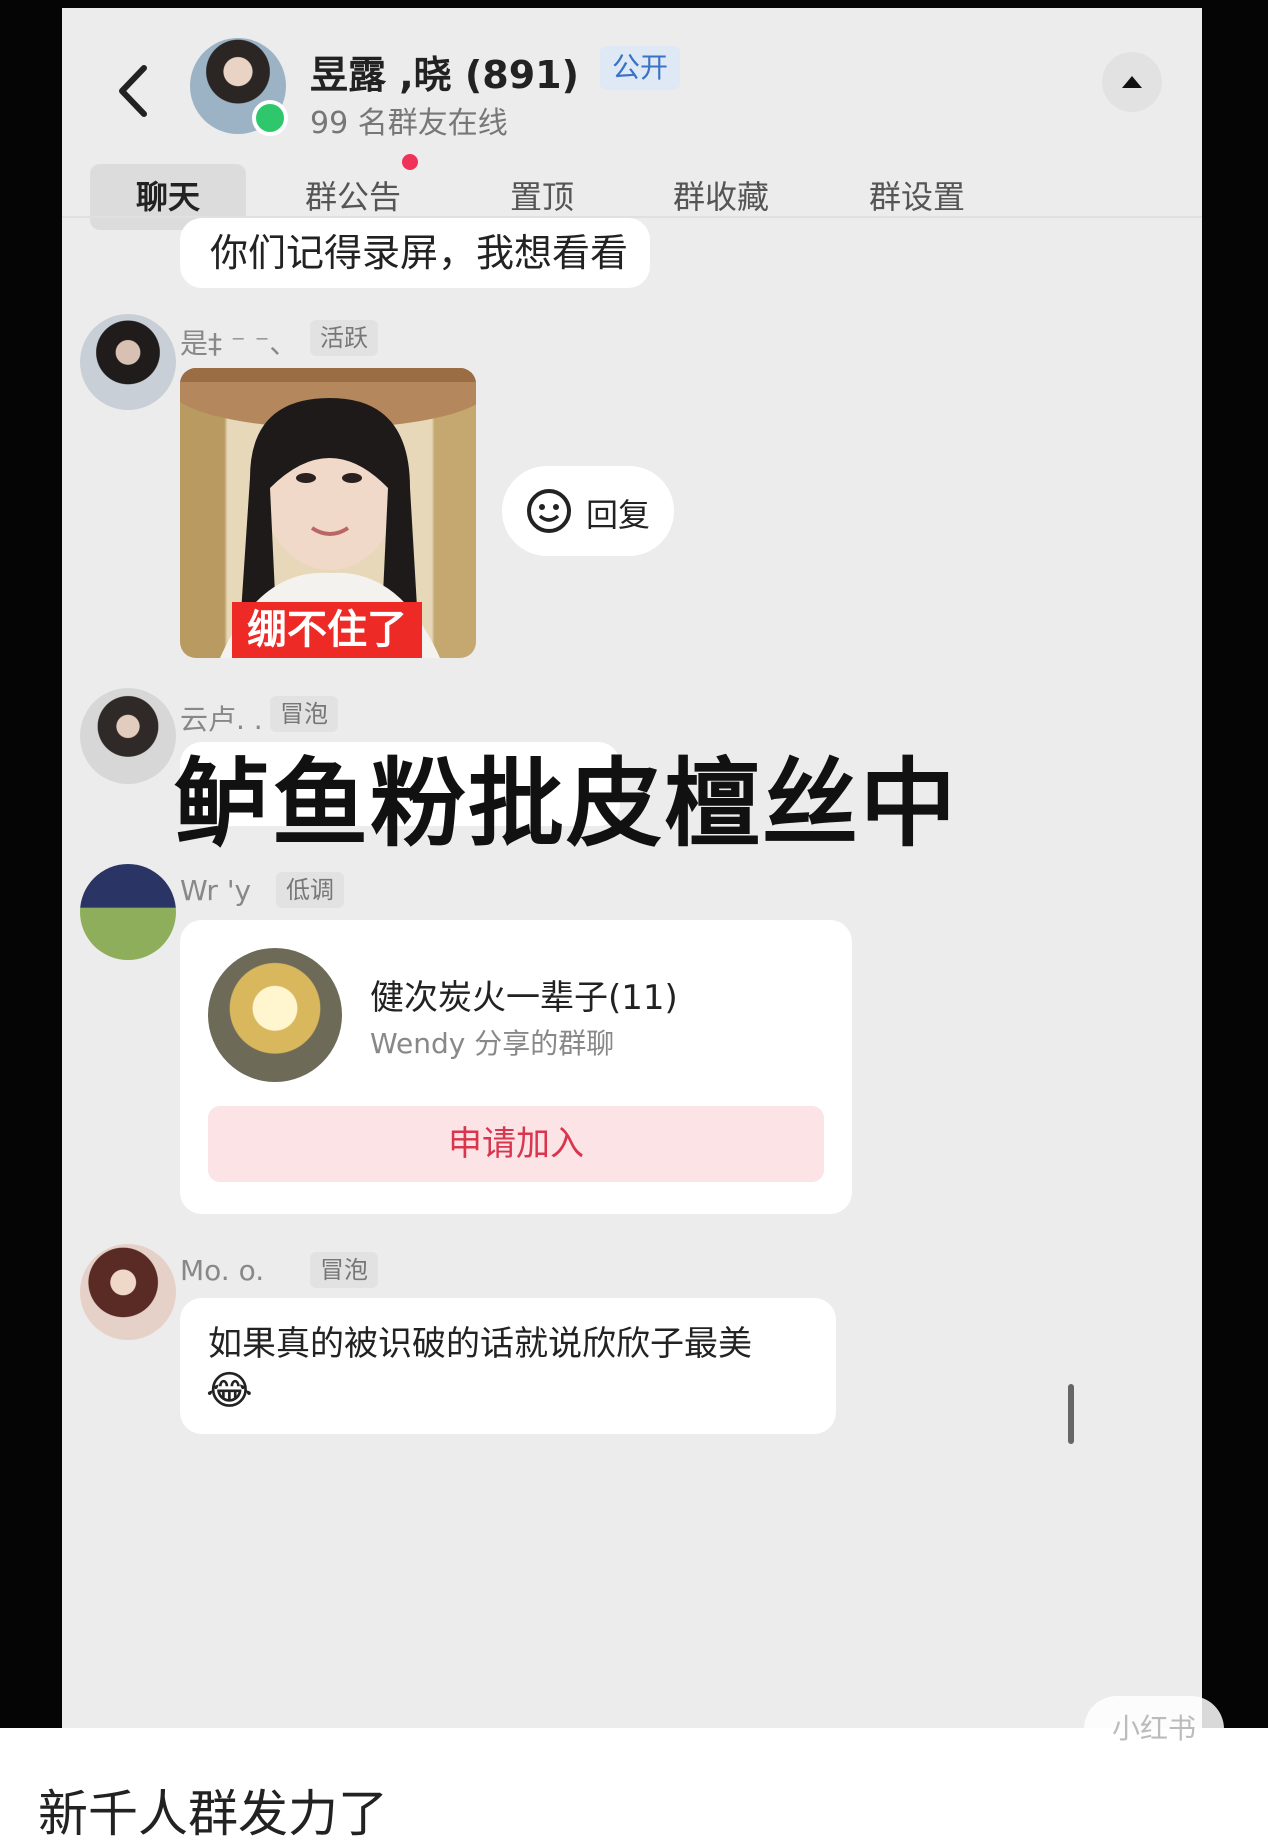 This screenshot has width=1268, height=1846. What do you see at coordinates (618, 515) in the screenshot?
I see `reply-label: 回复` at bounding box center [618, 515].